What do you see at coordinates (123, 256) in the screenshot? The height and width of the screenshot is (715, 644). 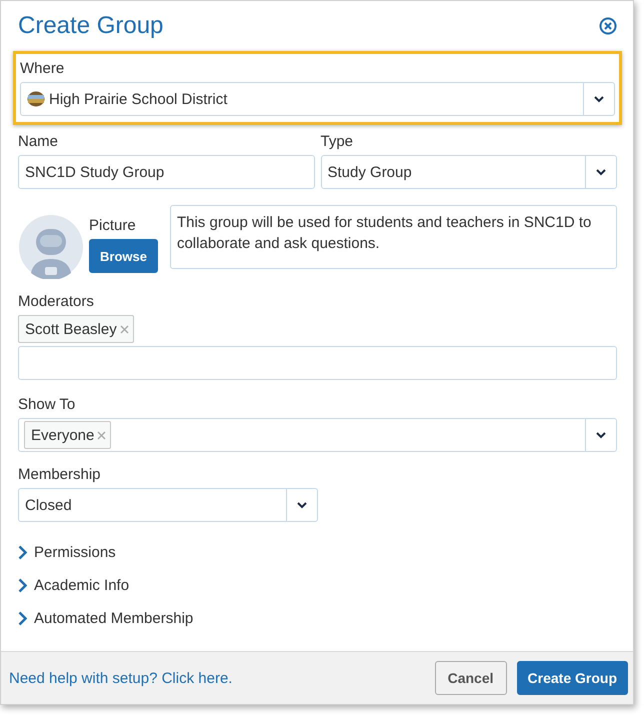 I see `browse-button: Browse` at bounding box center [123, 256].